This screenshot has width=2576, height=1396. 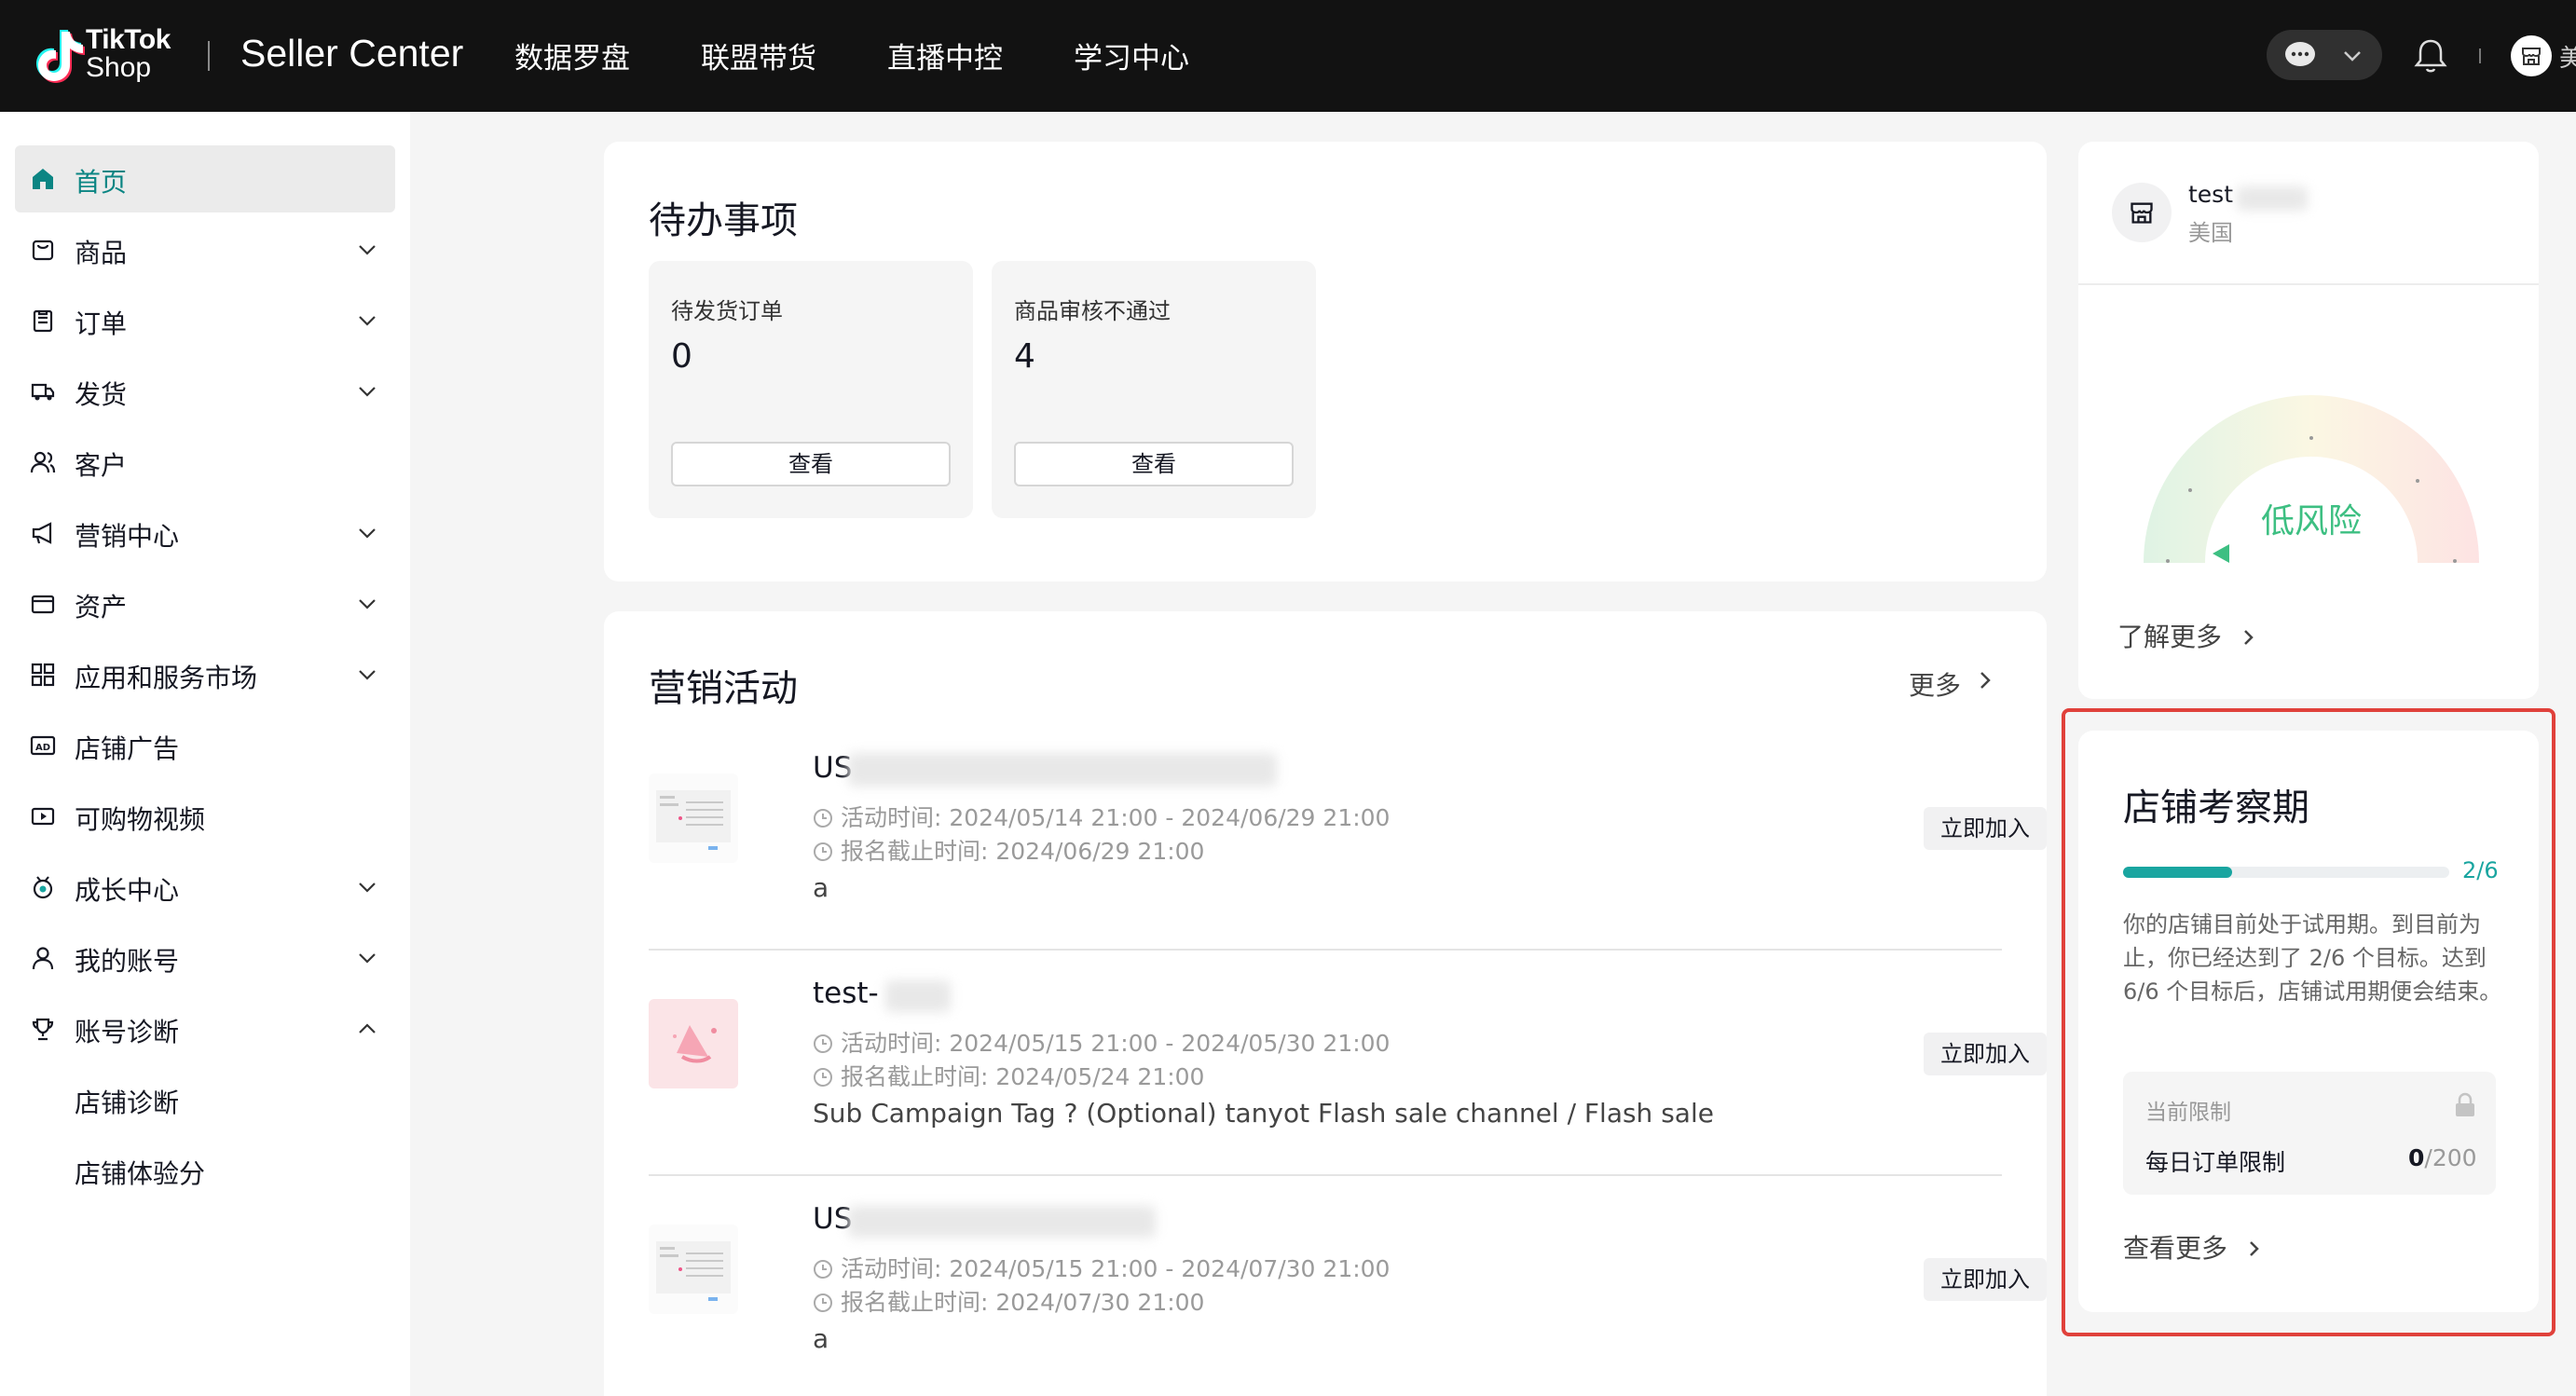 I want to click on megaphone-icon, so click(x=42, y=533).